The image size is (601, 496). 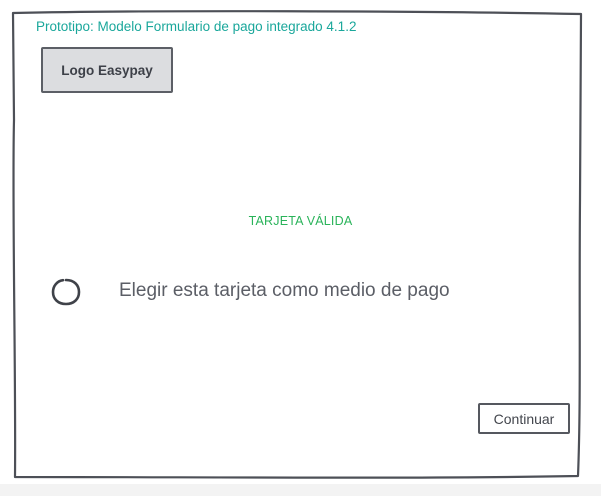 What do you see at coordinates (524, 418) in the screenshot?
I see `continue-button: Continuar` at bounding box center [524, 418].